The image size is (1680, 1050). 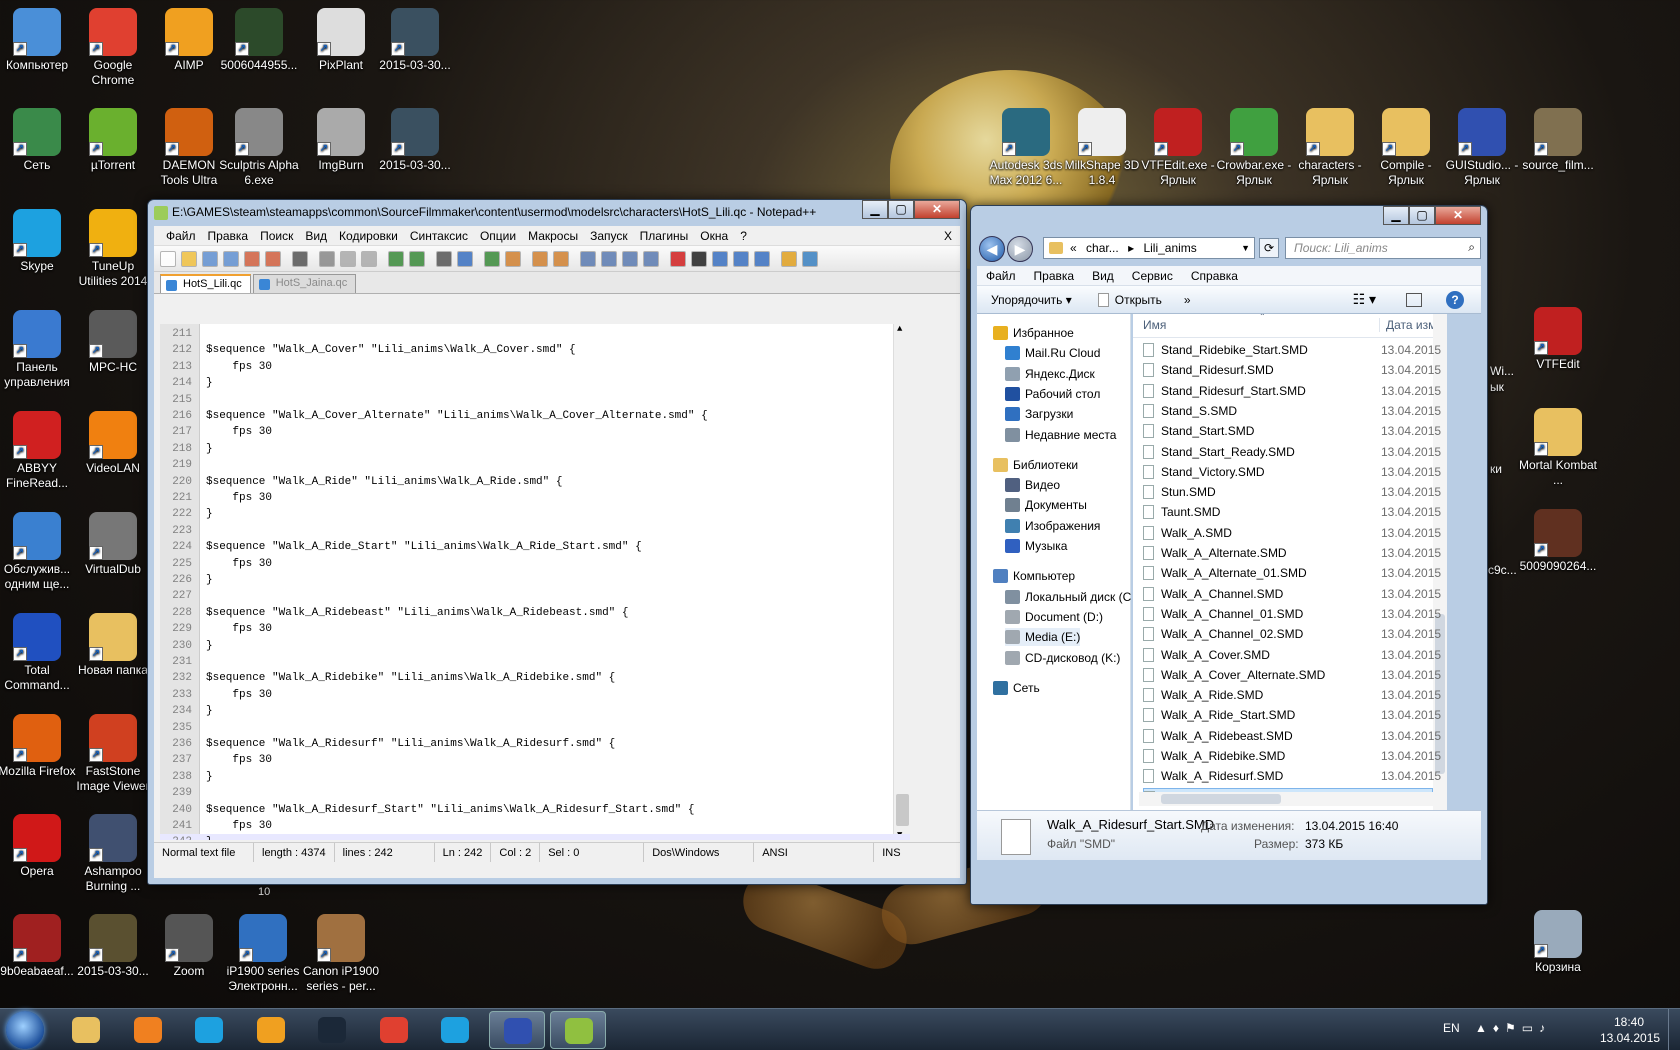 I want to click on nav-item: Загрузки, so click(x=1039, y=414).